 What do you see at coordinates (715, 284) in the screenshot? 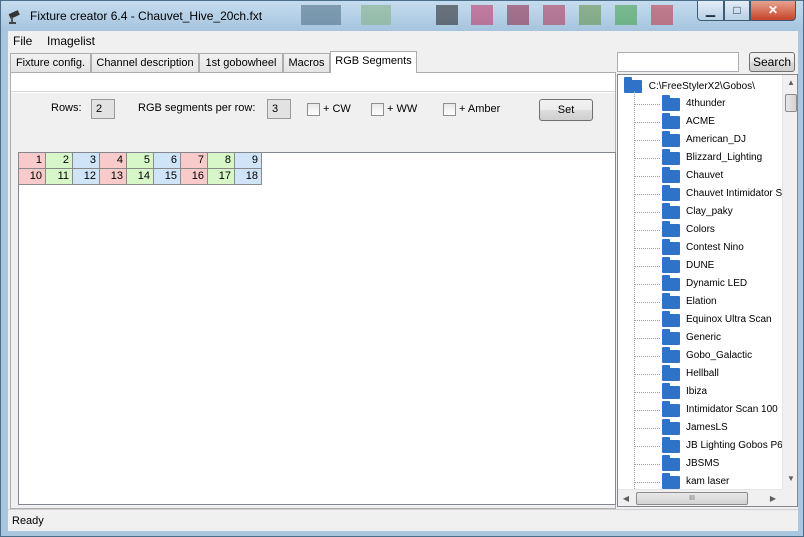
I see `tree-item: Dynamic LED` at bounding box center [715, 284].